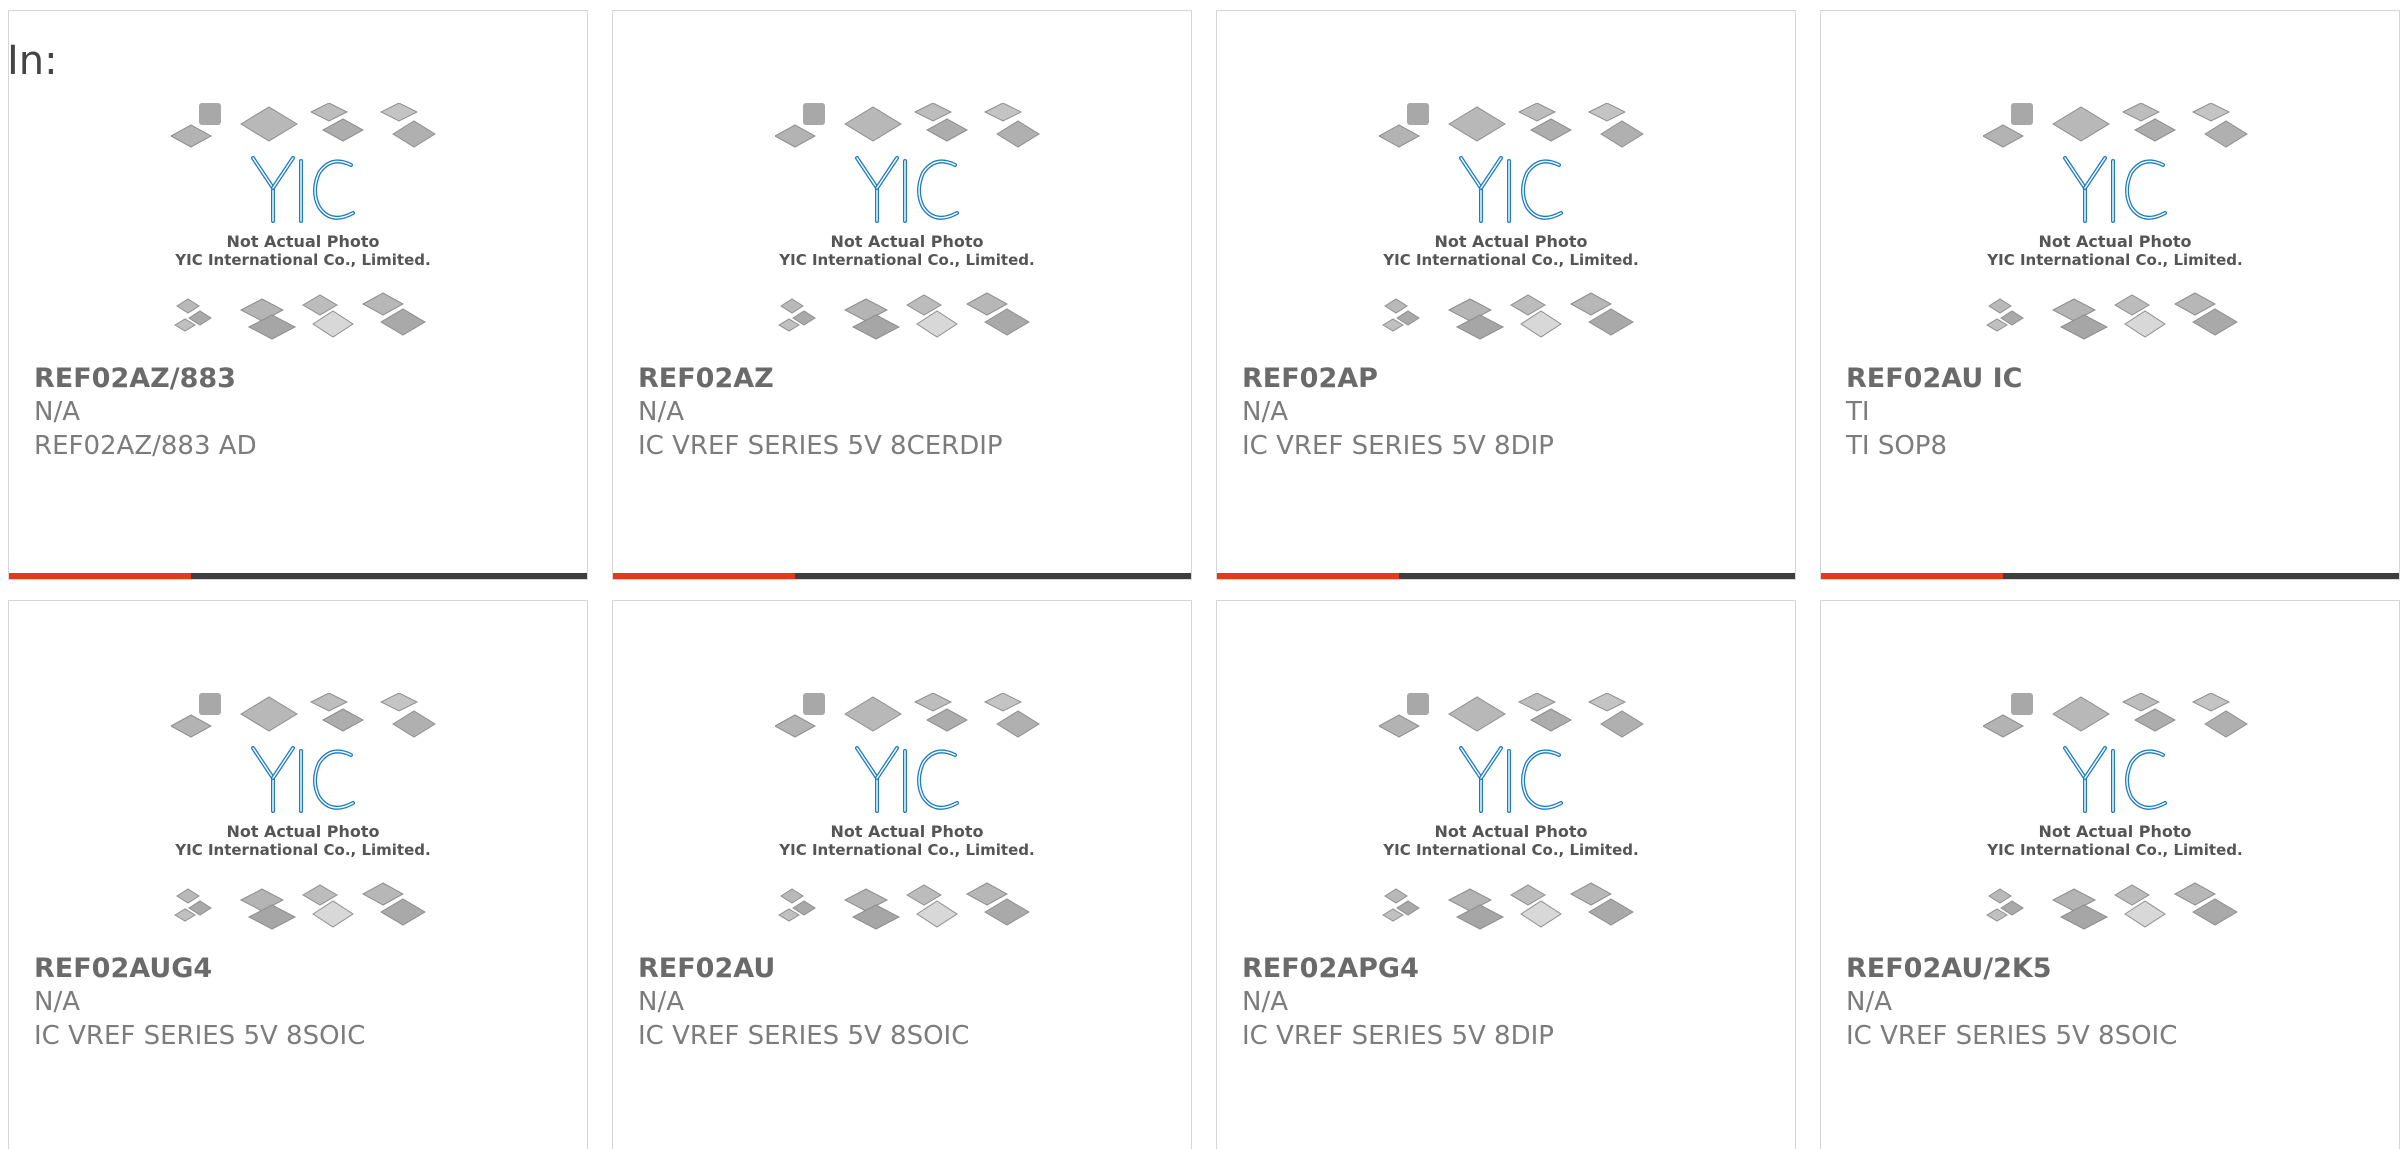 The width and height of the screenshot is (2400, 1149). I want to click on product-name: REF02AP, so click(1310, 378).